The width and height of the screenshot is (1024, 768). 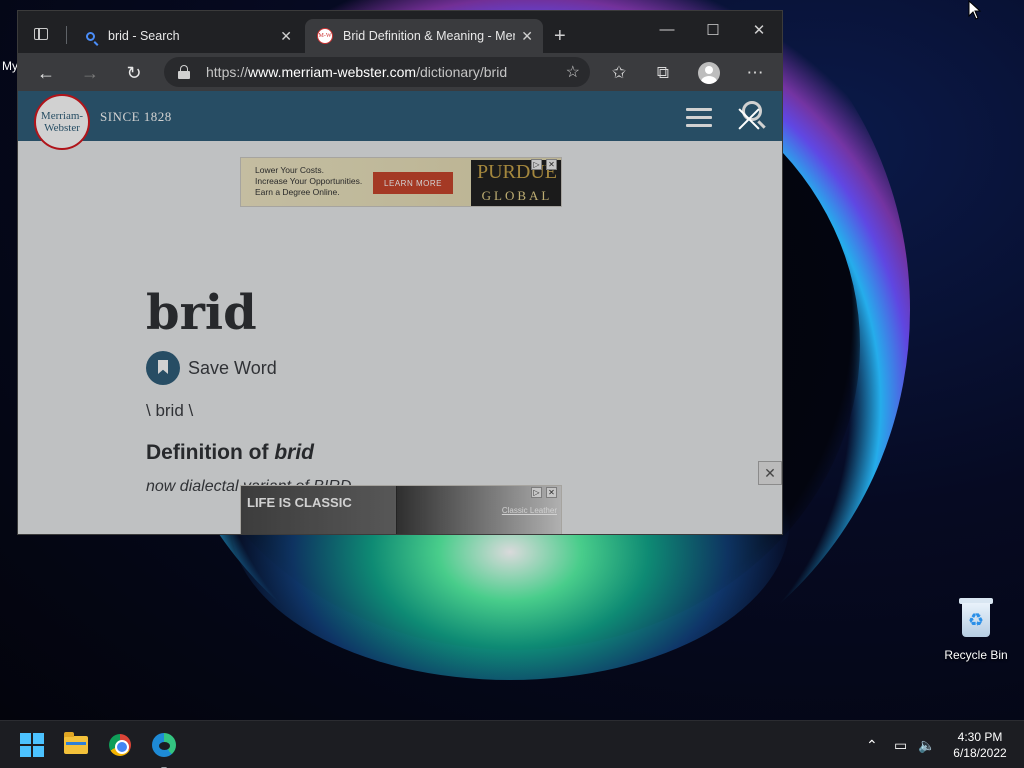 I want to click on start-button, so click(x=32, y=745).